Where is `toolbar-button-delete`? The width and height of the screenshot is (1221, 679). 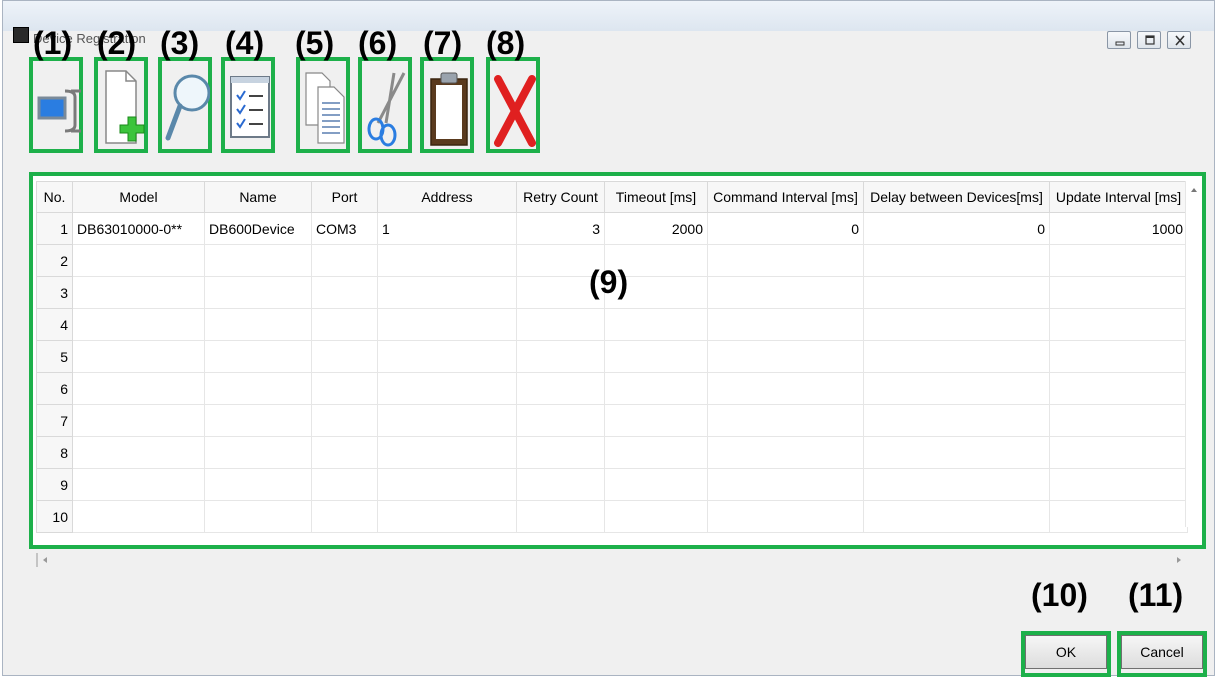
toolbar-button-delete is located at coordinates (513, 105).